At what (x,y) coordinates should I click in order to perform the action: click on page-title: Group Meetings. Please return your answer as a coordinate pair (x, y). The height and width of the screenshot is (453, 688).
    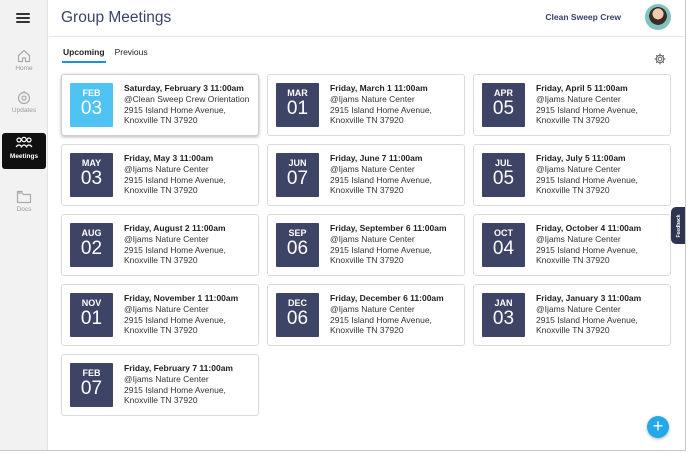
    Looking at the image, I should click on (116, 17).